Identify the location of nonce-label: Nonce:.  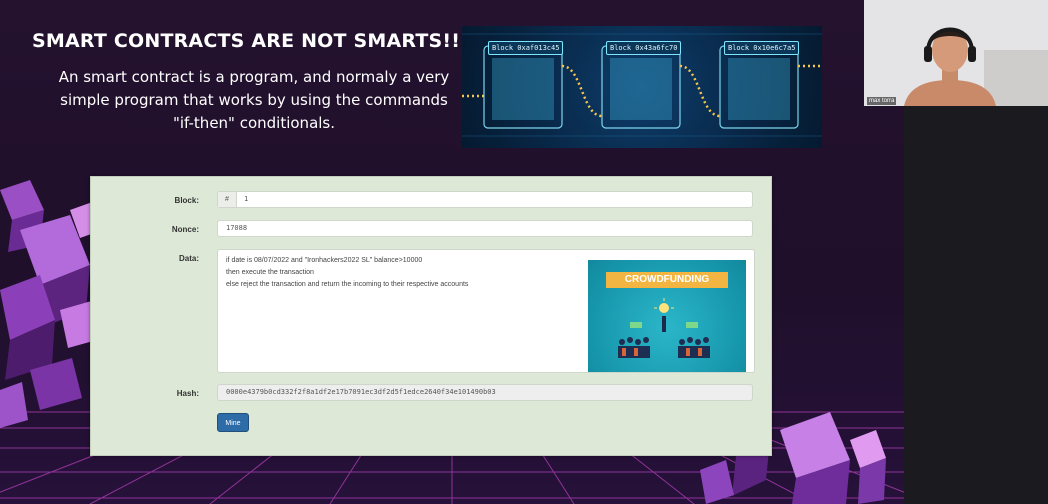
(185, 229).